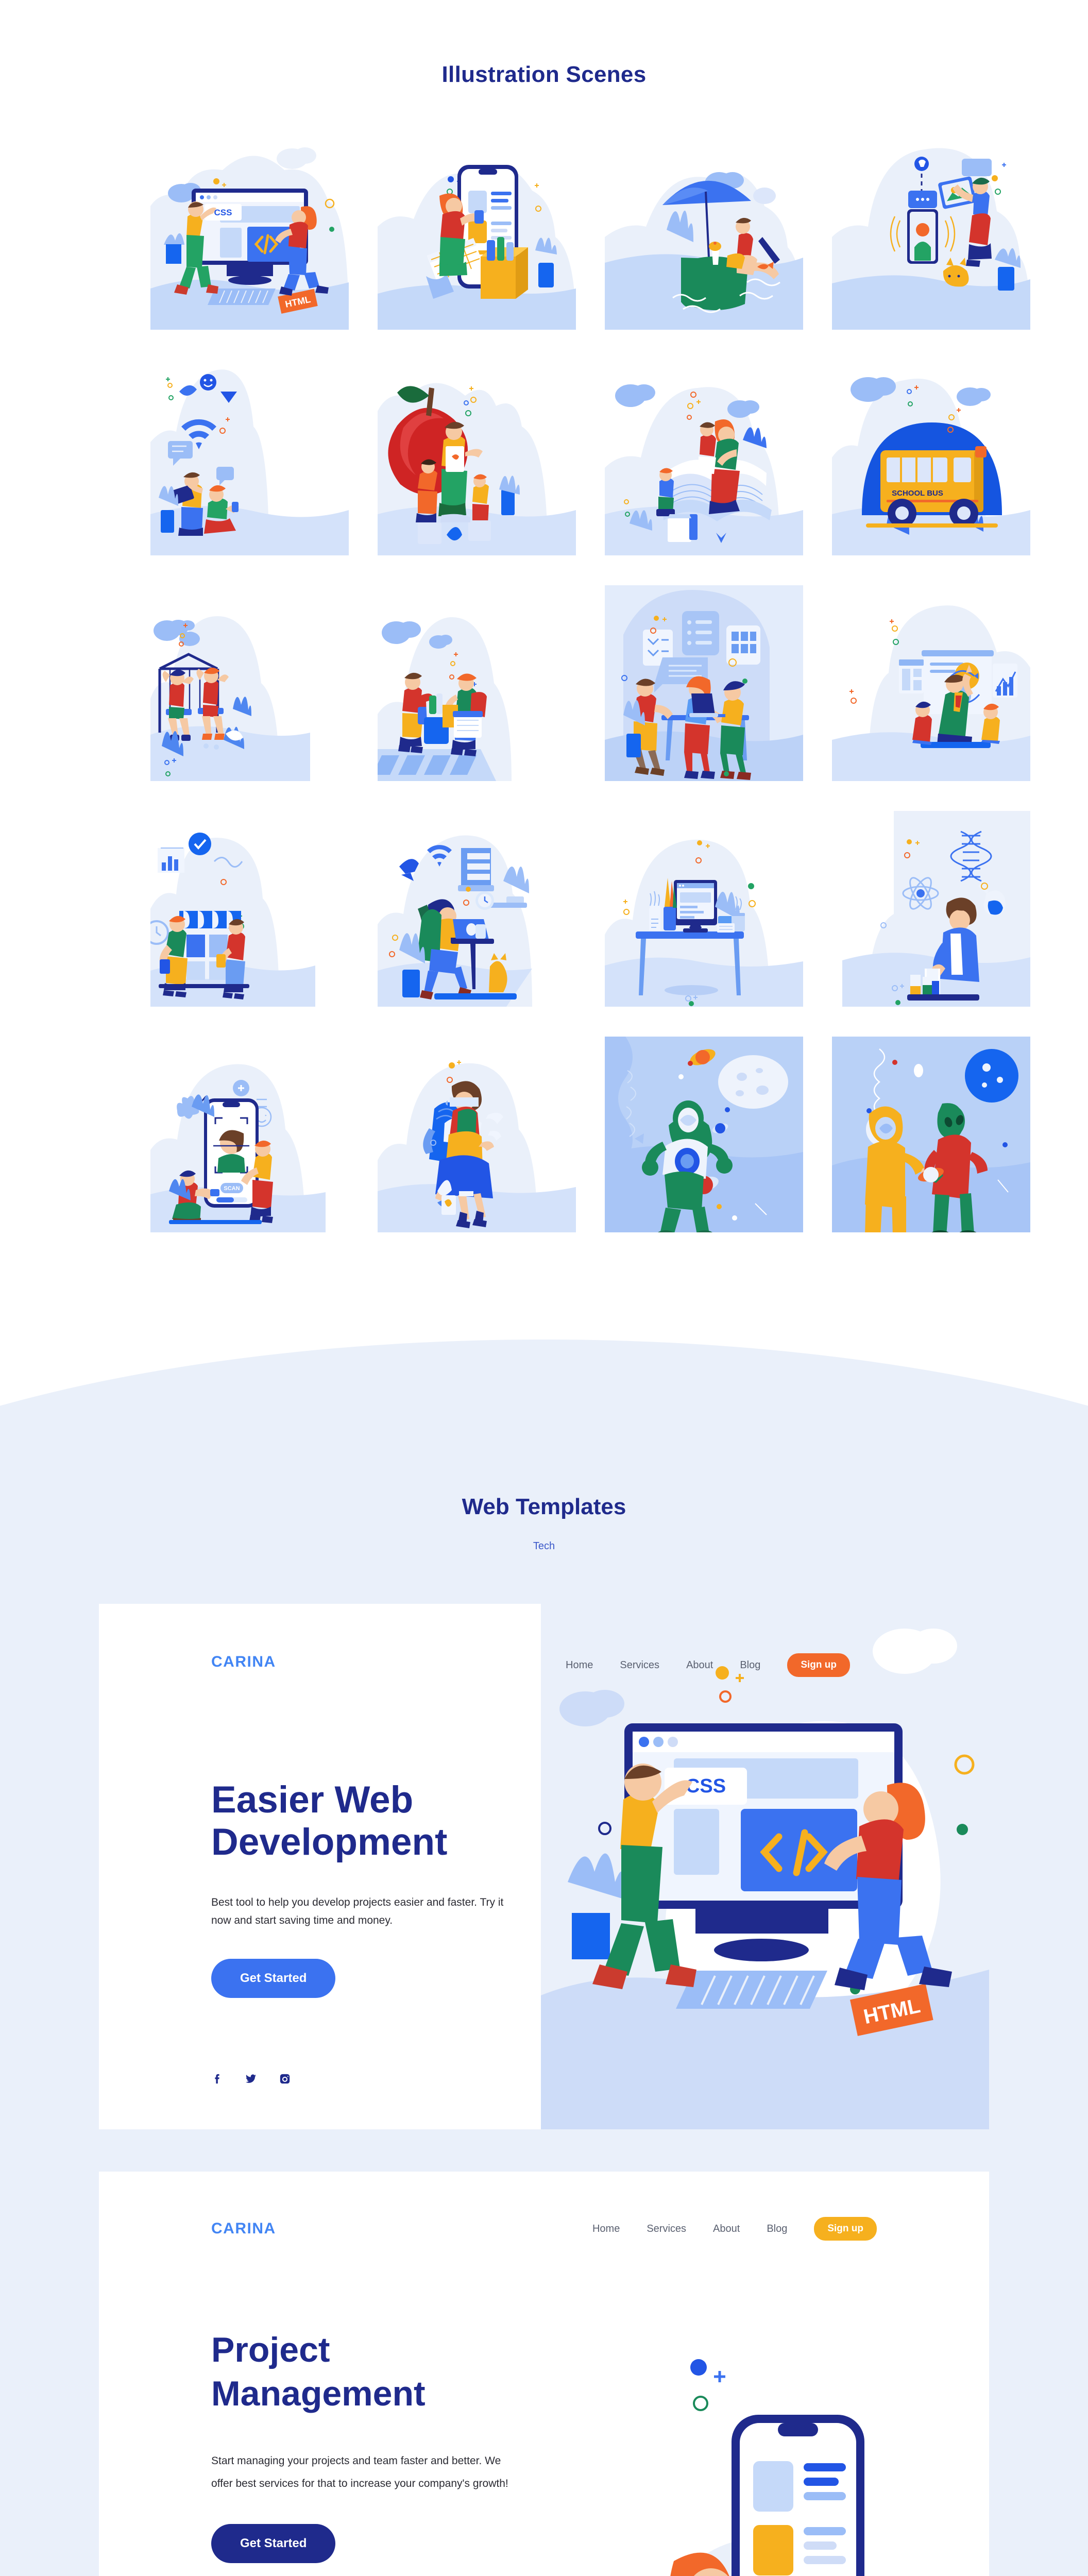  I want to click on scene-card-working-on-vacation: Working On Vacation, so click(704, 232).